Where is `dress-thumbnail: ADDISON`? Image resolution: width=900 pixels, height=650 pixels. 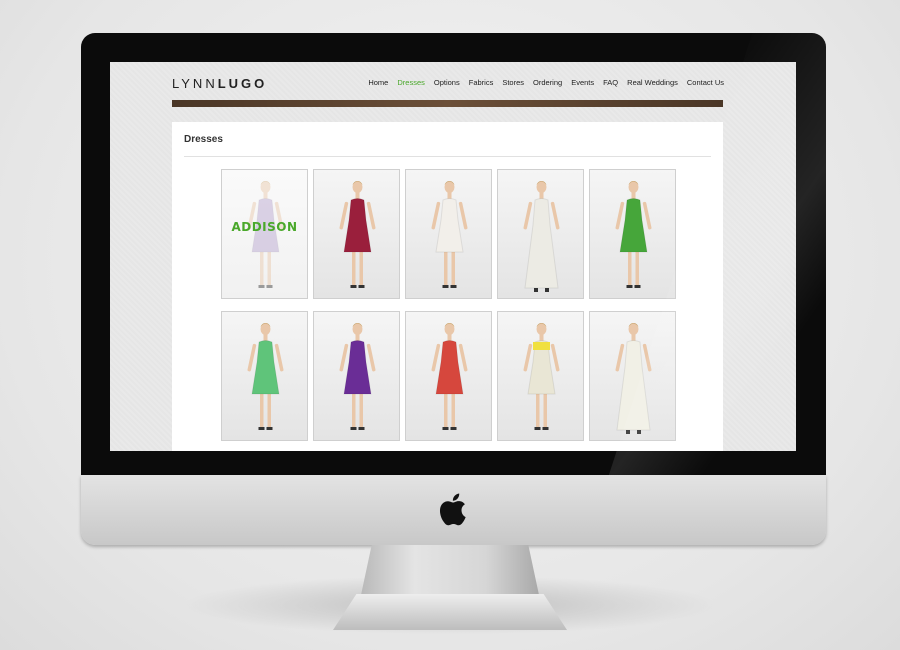 dress-thumbnail: ADDISON is located at coordinates (264, 234).